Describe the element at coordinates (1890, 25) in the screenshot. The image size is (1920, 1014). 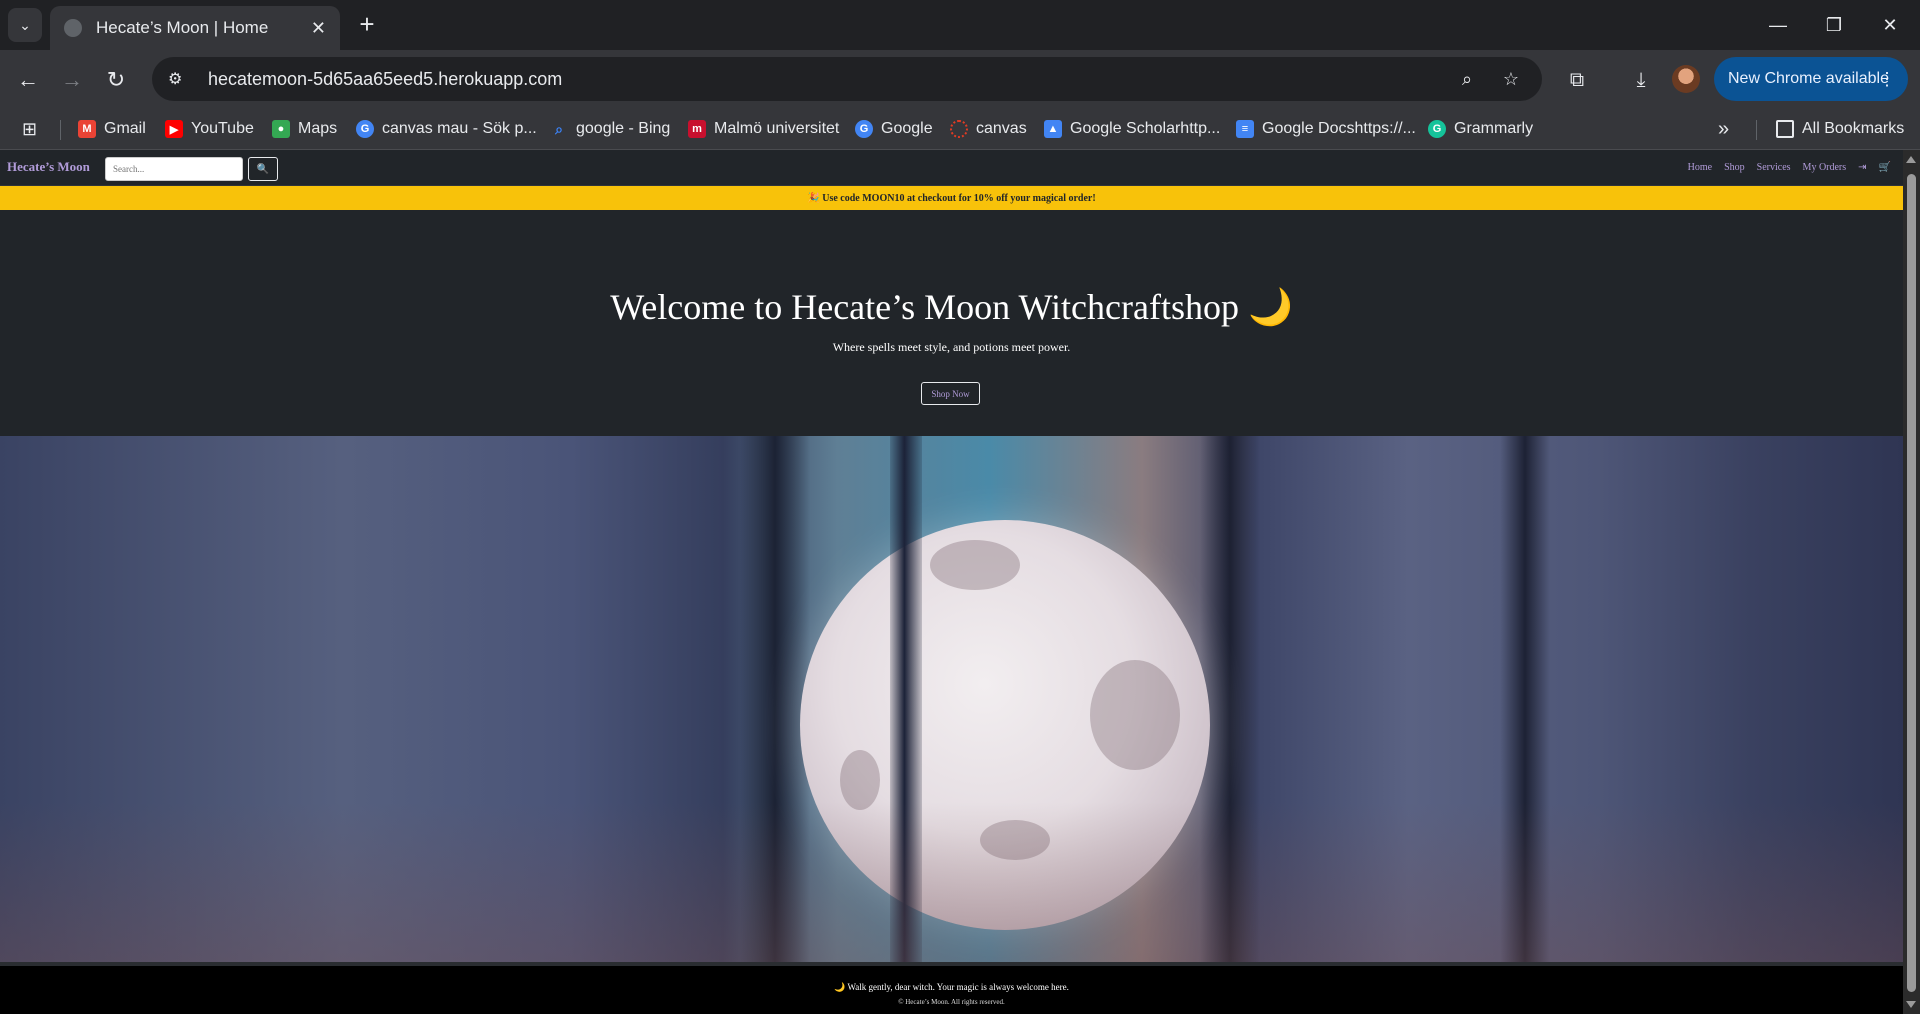
I see `close-window-button: ✕` at that location.